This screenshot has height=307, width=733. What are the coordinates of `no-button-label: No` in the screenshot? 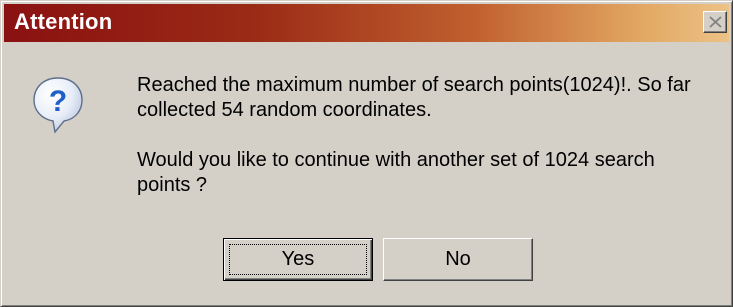 It's located at (458, 259).